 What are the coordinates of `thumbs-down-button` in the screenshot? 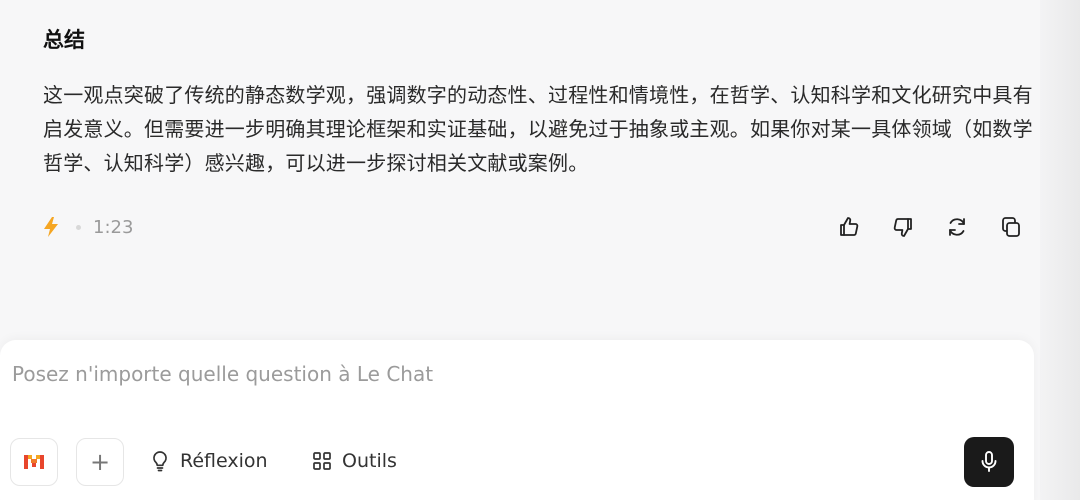 It's located at (903, 227).